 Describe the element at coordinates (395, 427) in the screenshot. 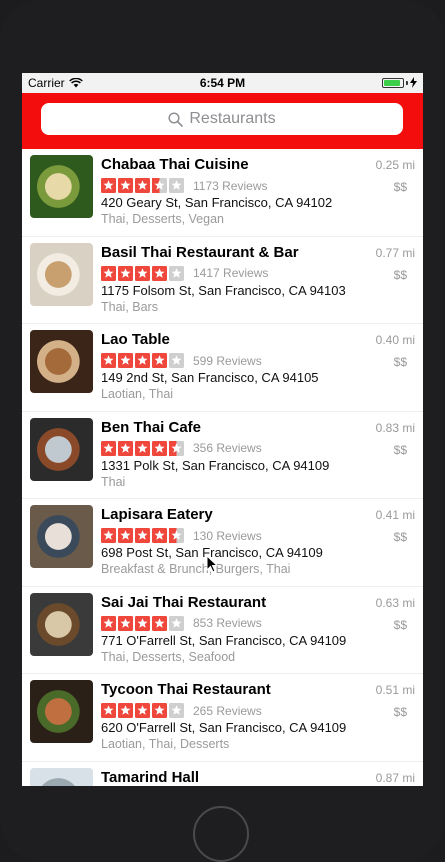

I see `restaurant-distance: 0.83 mi` at that location.